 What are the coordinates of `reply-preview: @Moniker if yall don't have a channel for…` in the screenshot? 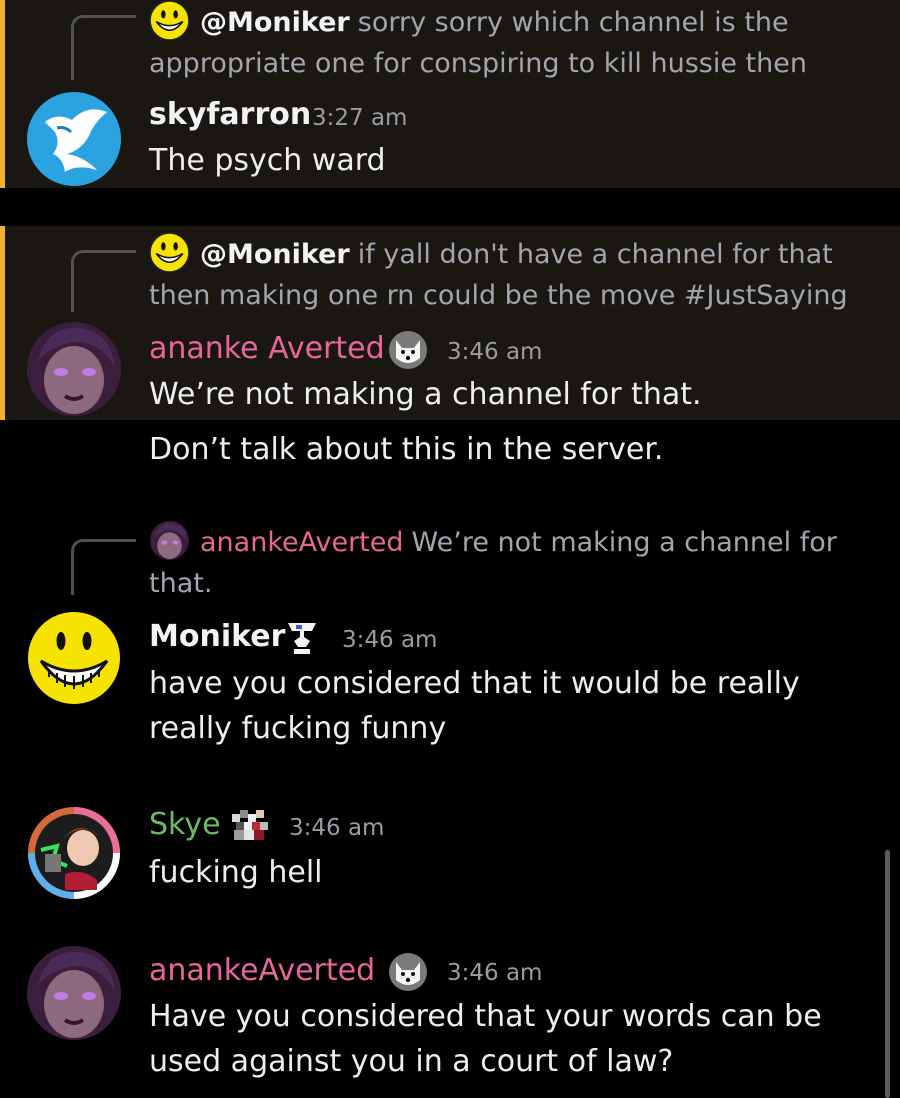 It's located at (519, 274).